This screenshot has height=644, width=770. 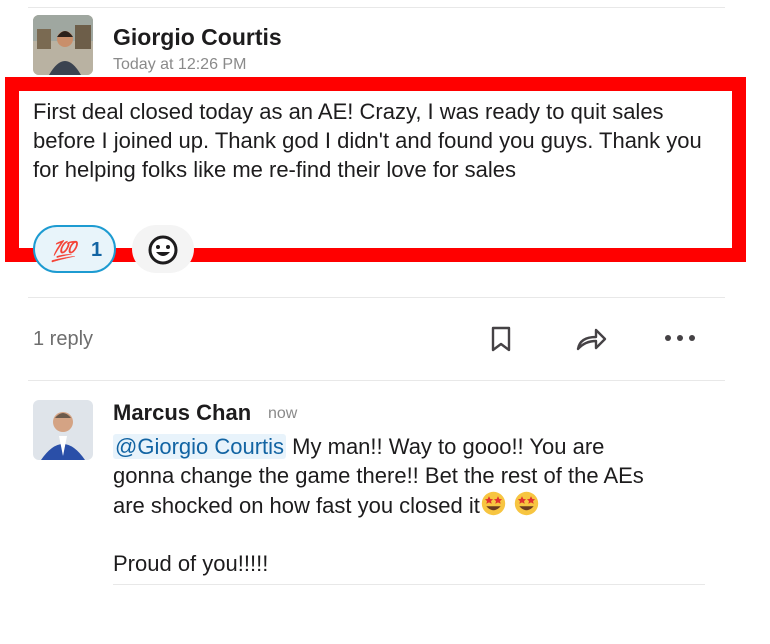 I want to click on message-timestamp: Today at 12:26 PM, so click(x=179, y=65).